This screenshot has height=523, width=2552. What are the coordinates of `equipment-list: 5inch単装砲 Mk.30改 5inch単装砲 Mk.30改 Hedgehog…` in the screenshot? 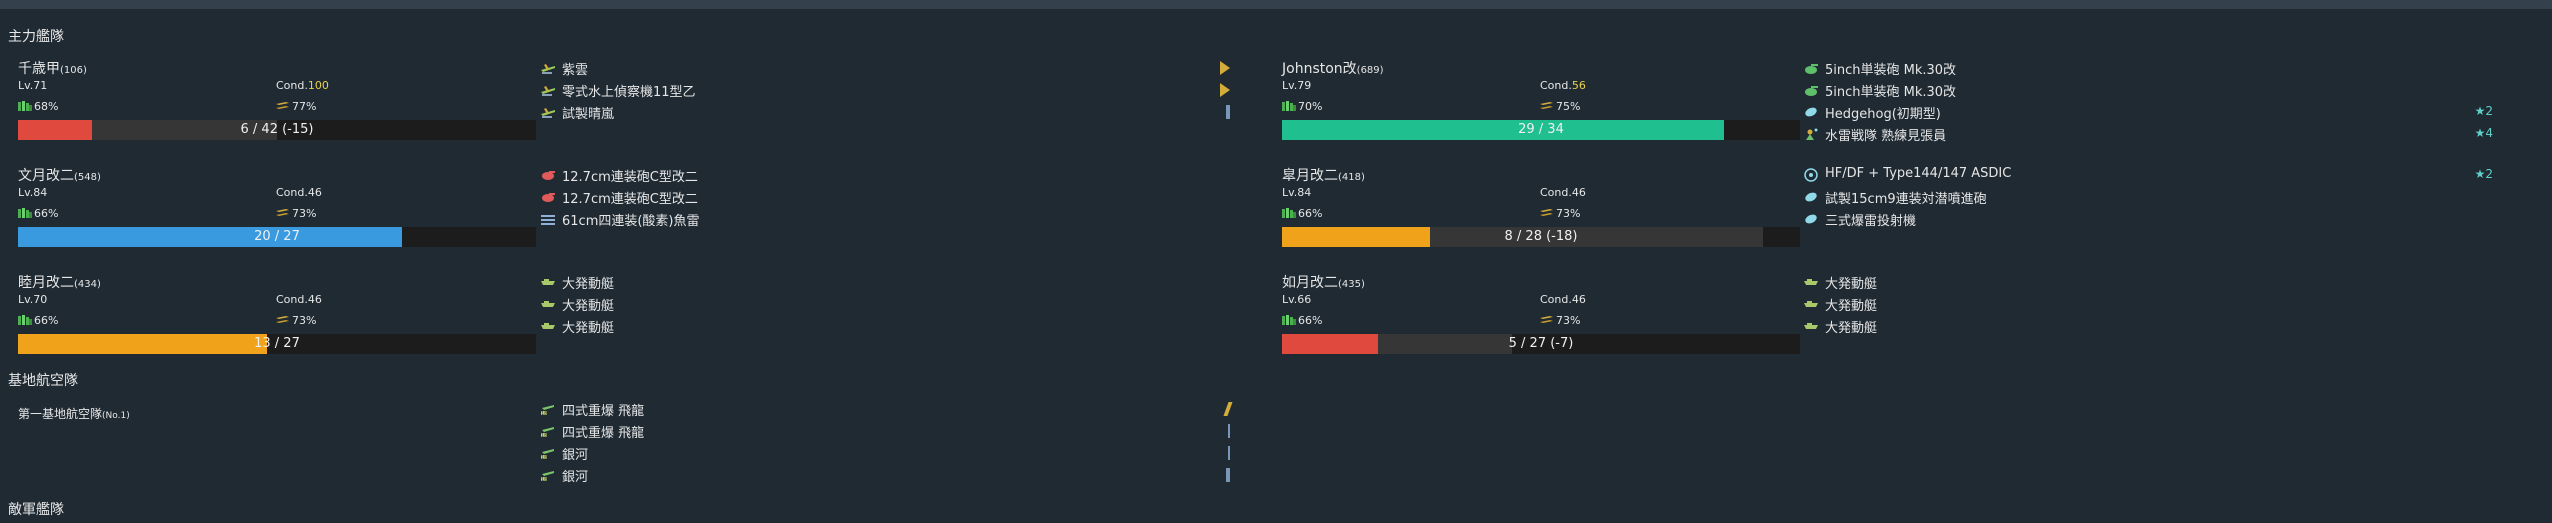 It's located at (2148, 101).